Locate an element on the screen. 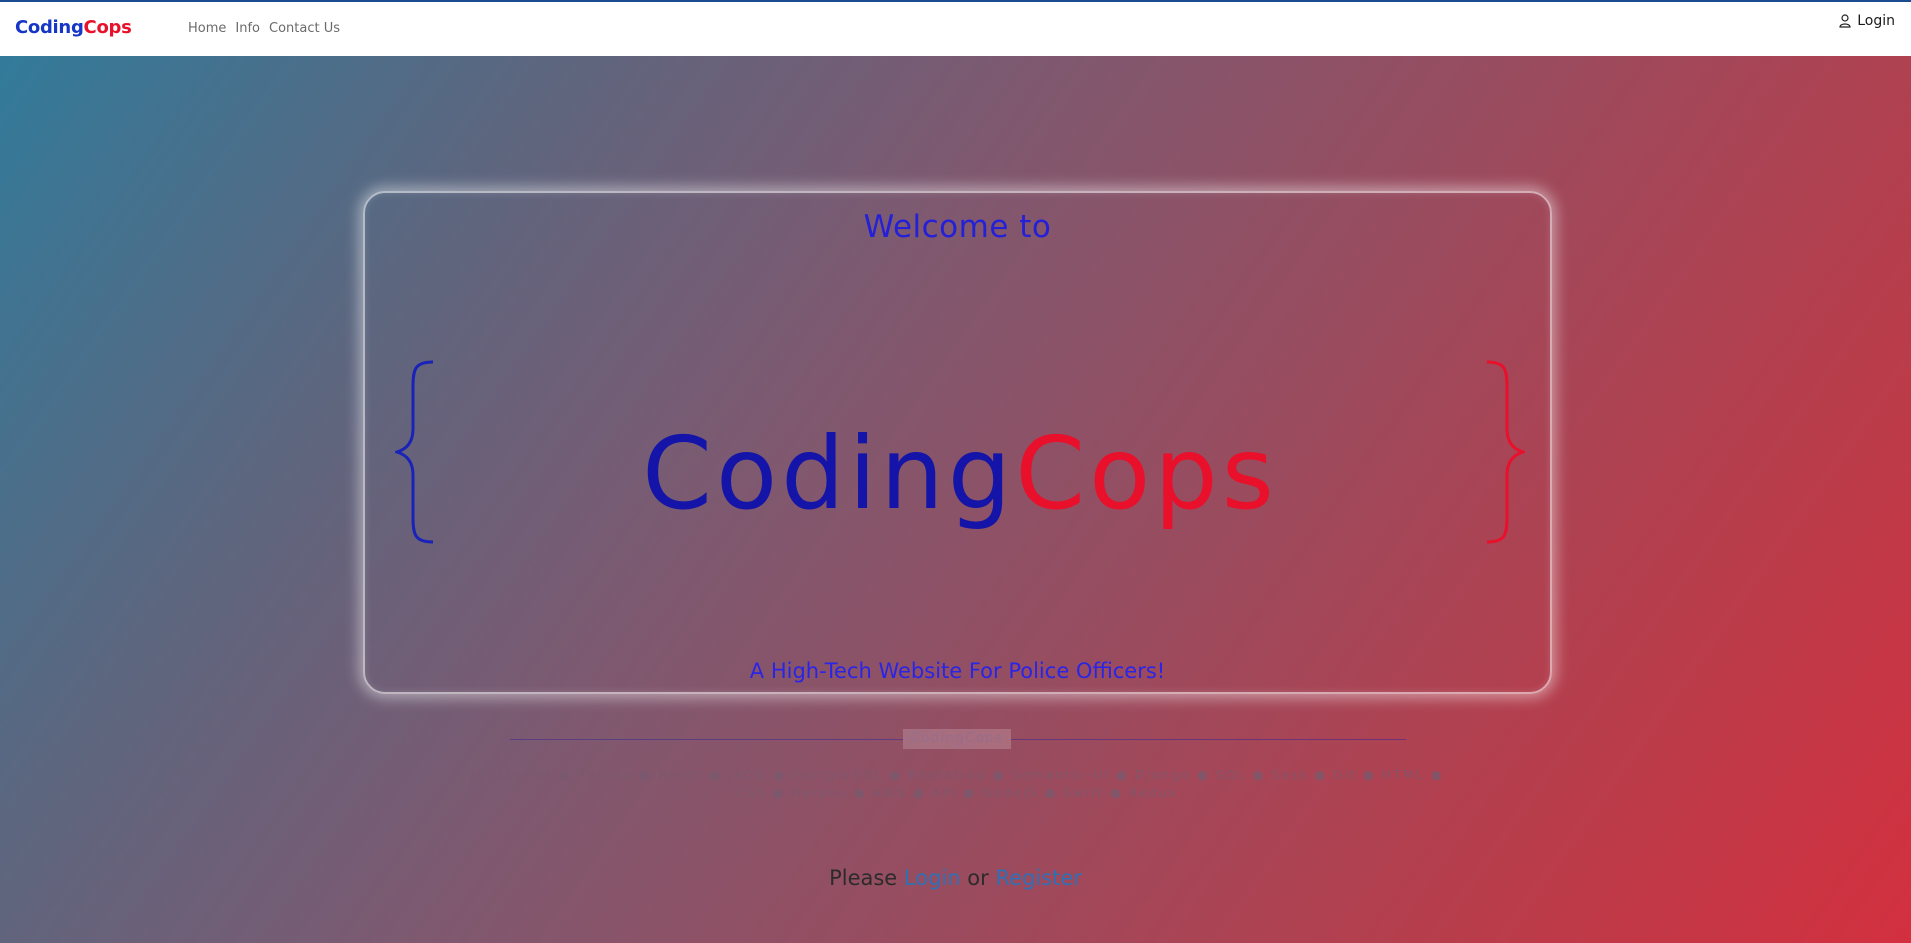 Image resolution: width=1911 pixels, height=943 pixels. nav-links: Home Info Contact Us is located at coordinates (264, 28).